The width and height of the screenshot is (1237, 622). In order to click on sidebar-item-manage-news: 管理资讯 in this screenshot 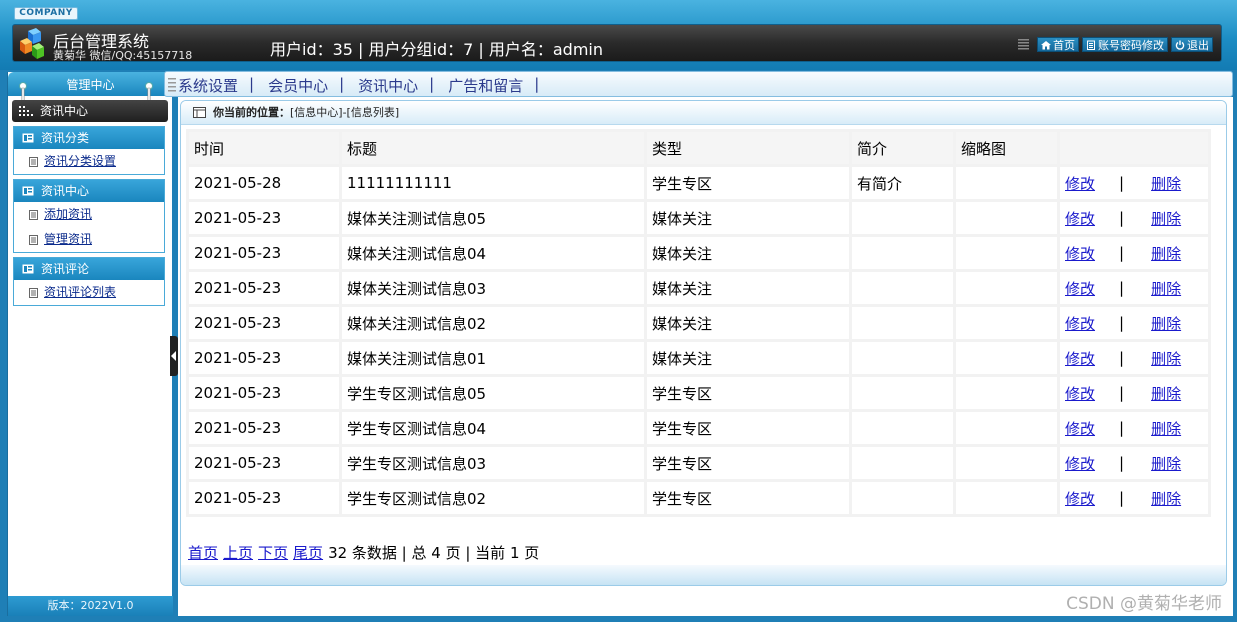, I will do `click(89, 239)`.